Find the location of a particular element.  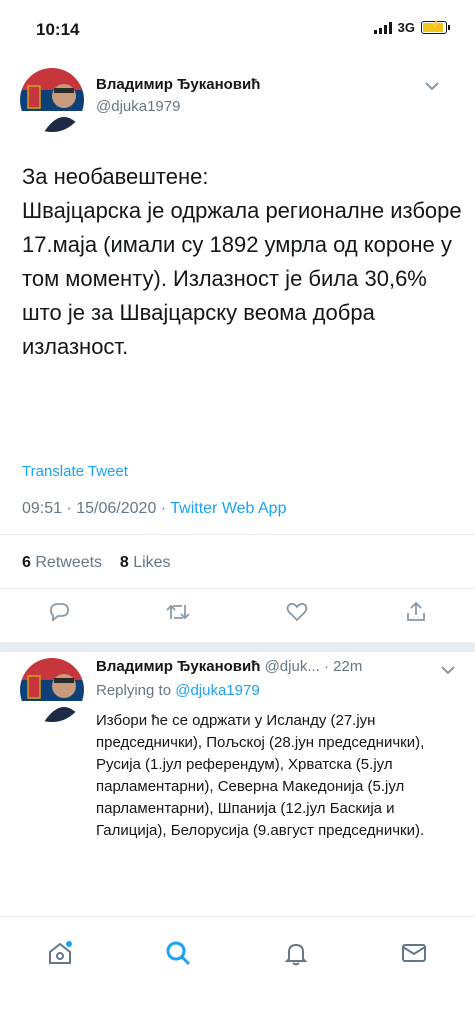

notifications-icon is located at coordinates (296, 953).